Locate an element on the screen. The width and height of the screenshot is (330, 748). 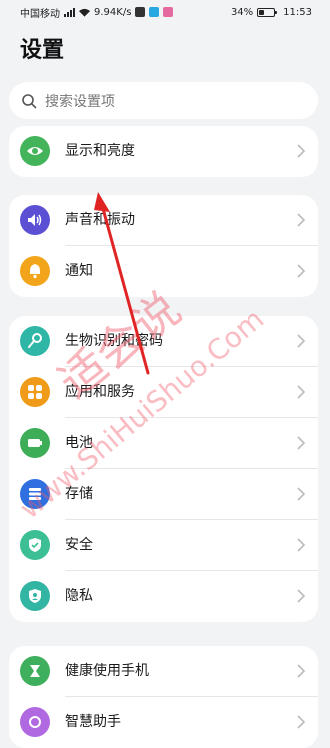
battery-percent: 34% is located at coordinates (242, 12).